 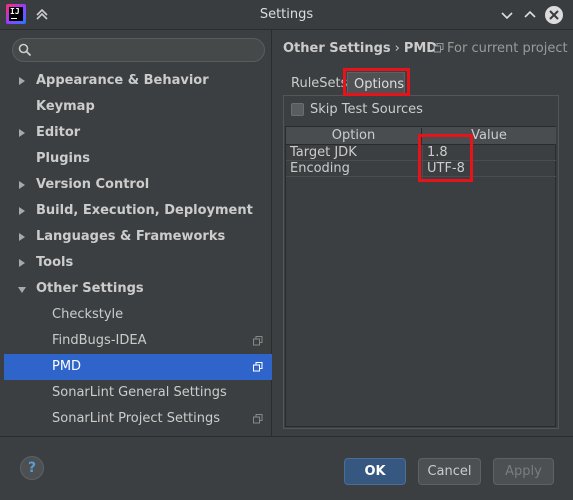 I want to click on sidebar-item-appearance-behavior: Appearance & Behavior, so click(x=138, y=81).